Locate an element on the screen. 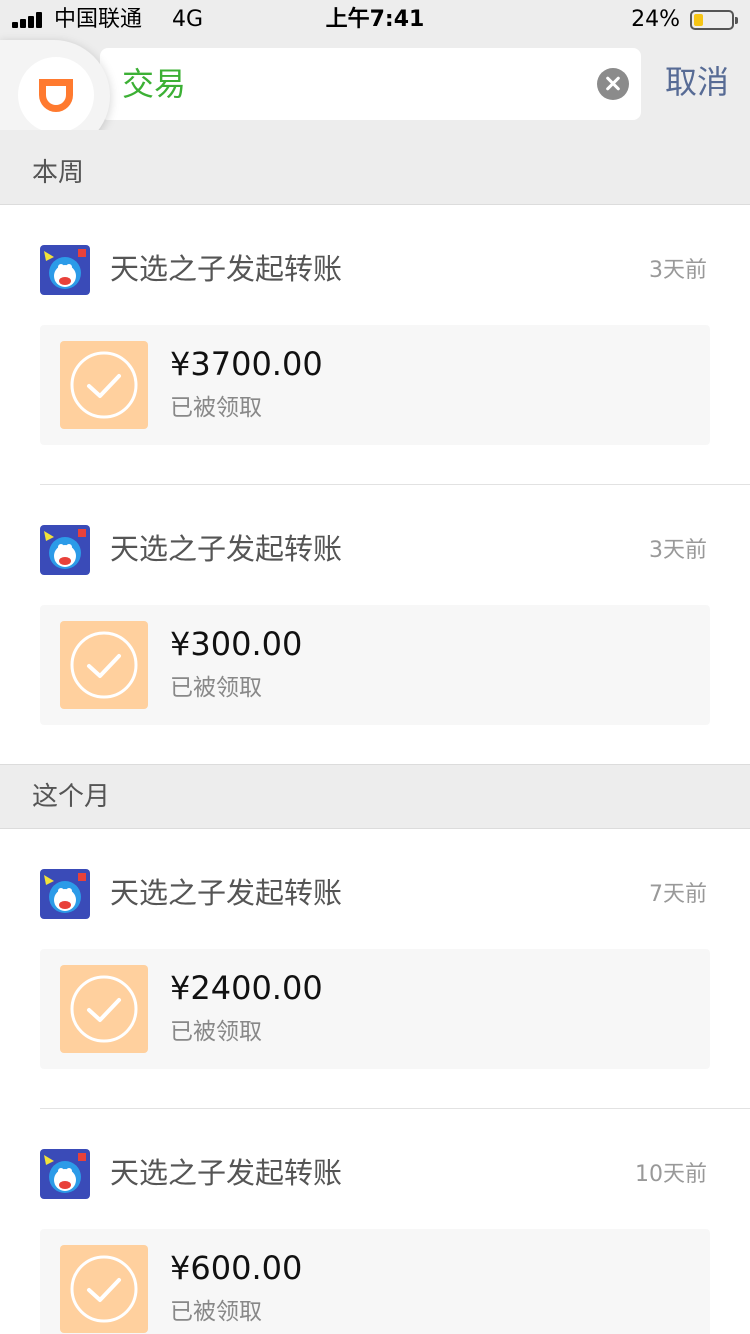 Image resolution: width=750 pixels, height=1334 pixels. transfer-amount: ¥600.00 is located at coordinates (236, 1268).